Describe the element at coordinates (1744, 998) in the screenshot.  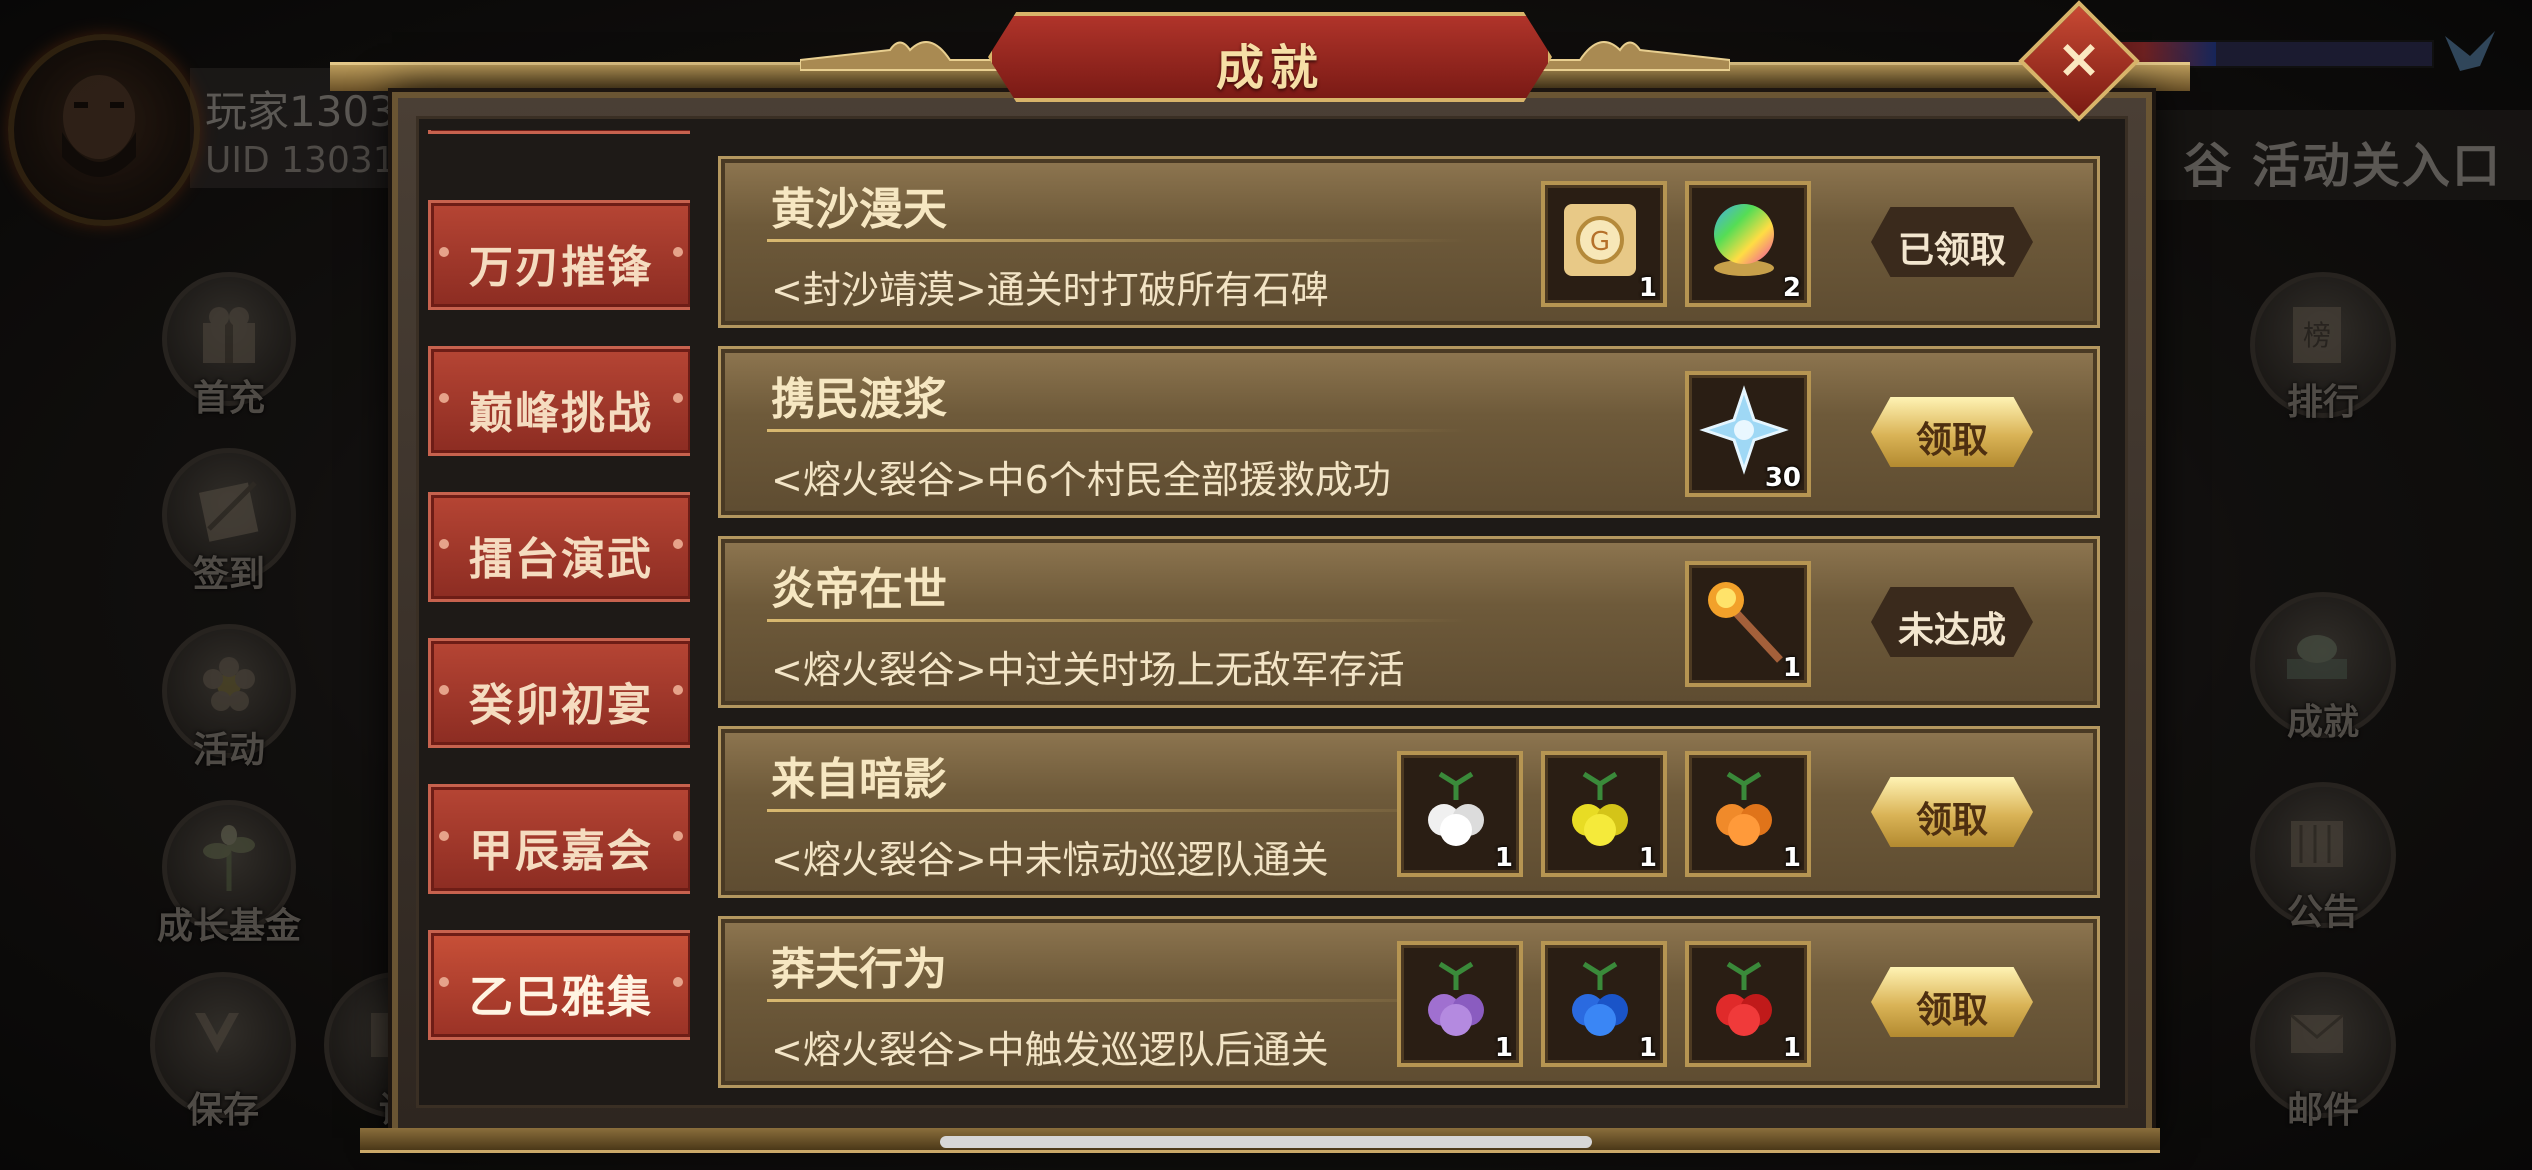
I see `red-fruit-icon` at that location.